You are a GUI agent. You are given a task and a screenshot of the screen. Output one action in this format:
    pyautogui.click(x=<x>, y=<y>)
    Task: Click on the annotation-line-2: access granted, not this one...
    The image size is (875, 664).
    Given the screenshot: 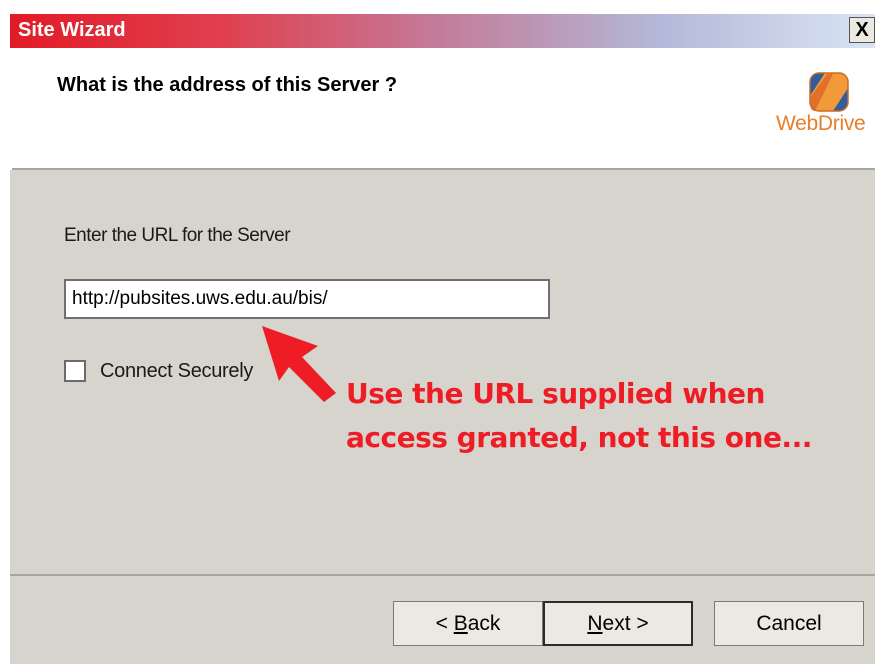 What is the action you would take?
    pyautogui.click(x=579, y=437)
    